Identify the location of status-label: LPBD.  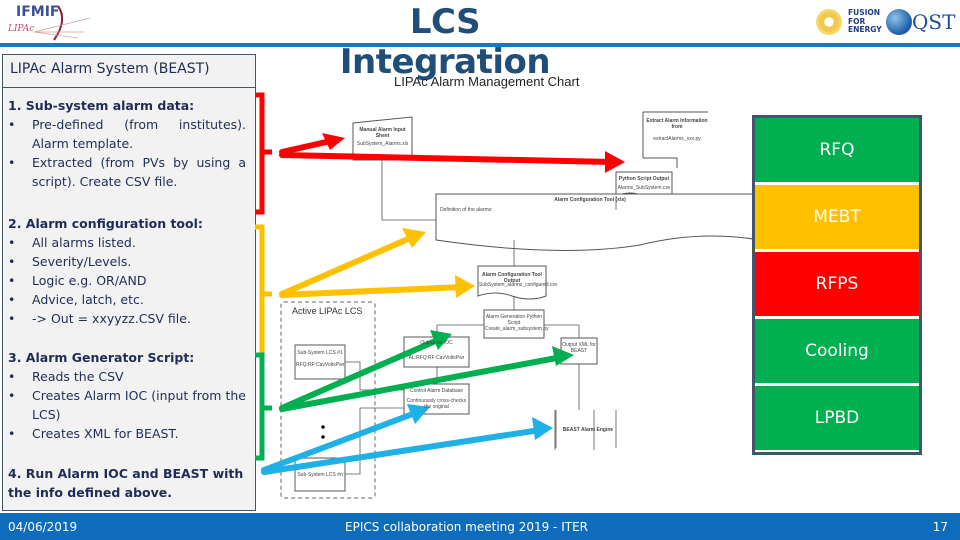
(837, 418).